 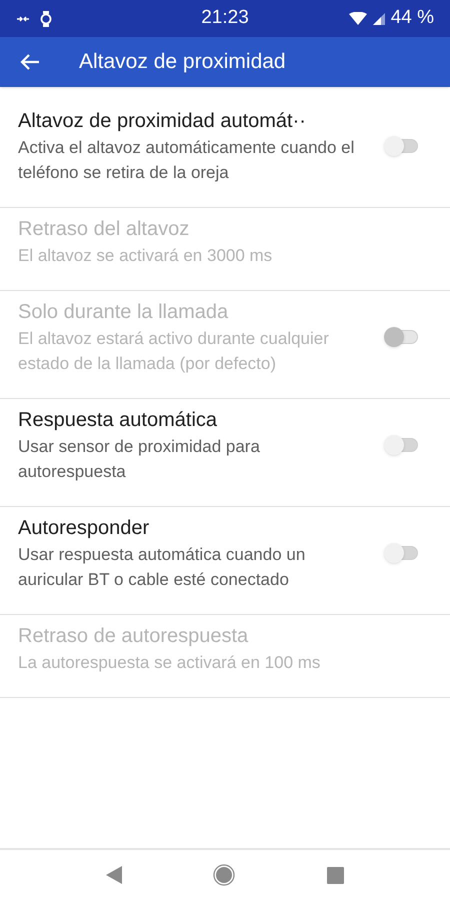 I want to click on setting-title: Solo durante la llamada, so click(x=124, y=312).